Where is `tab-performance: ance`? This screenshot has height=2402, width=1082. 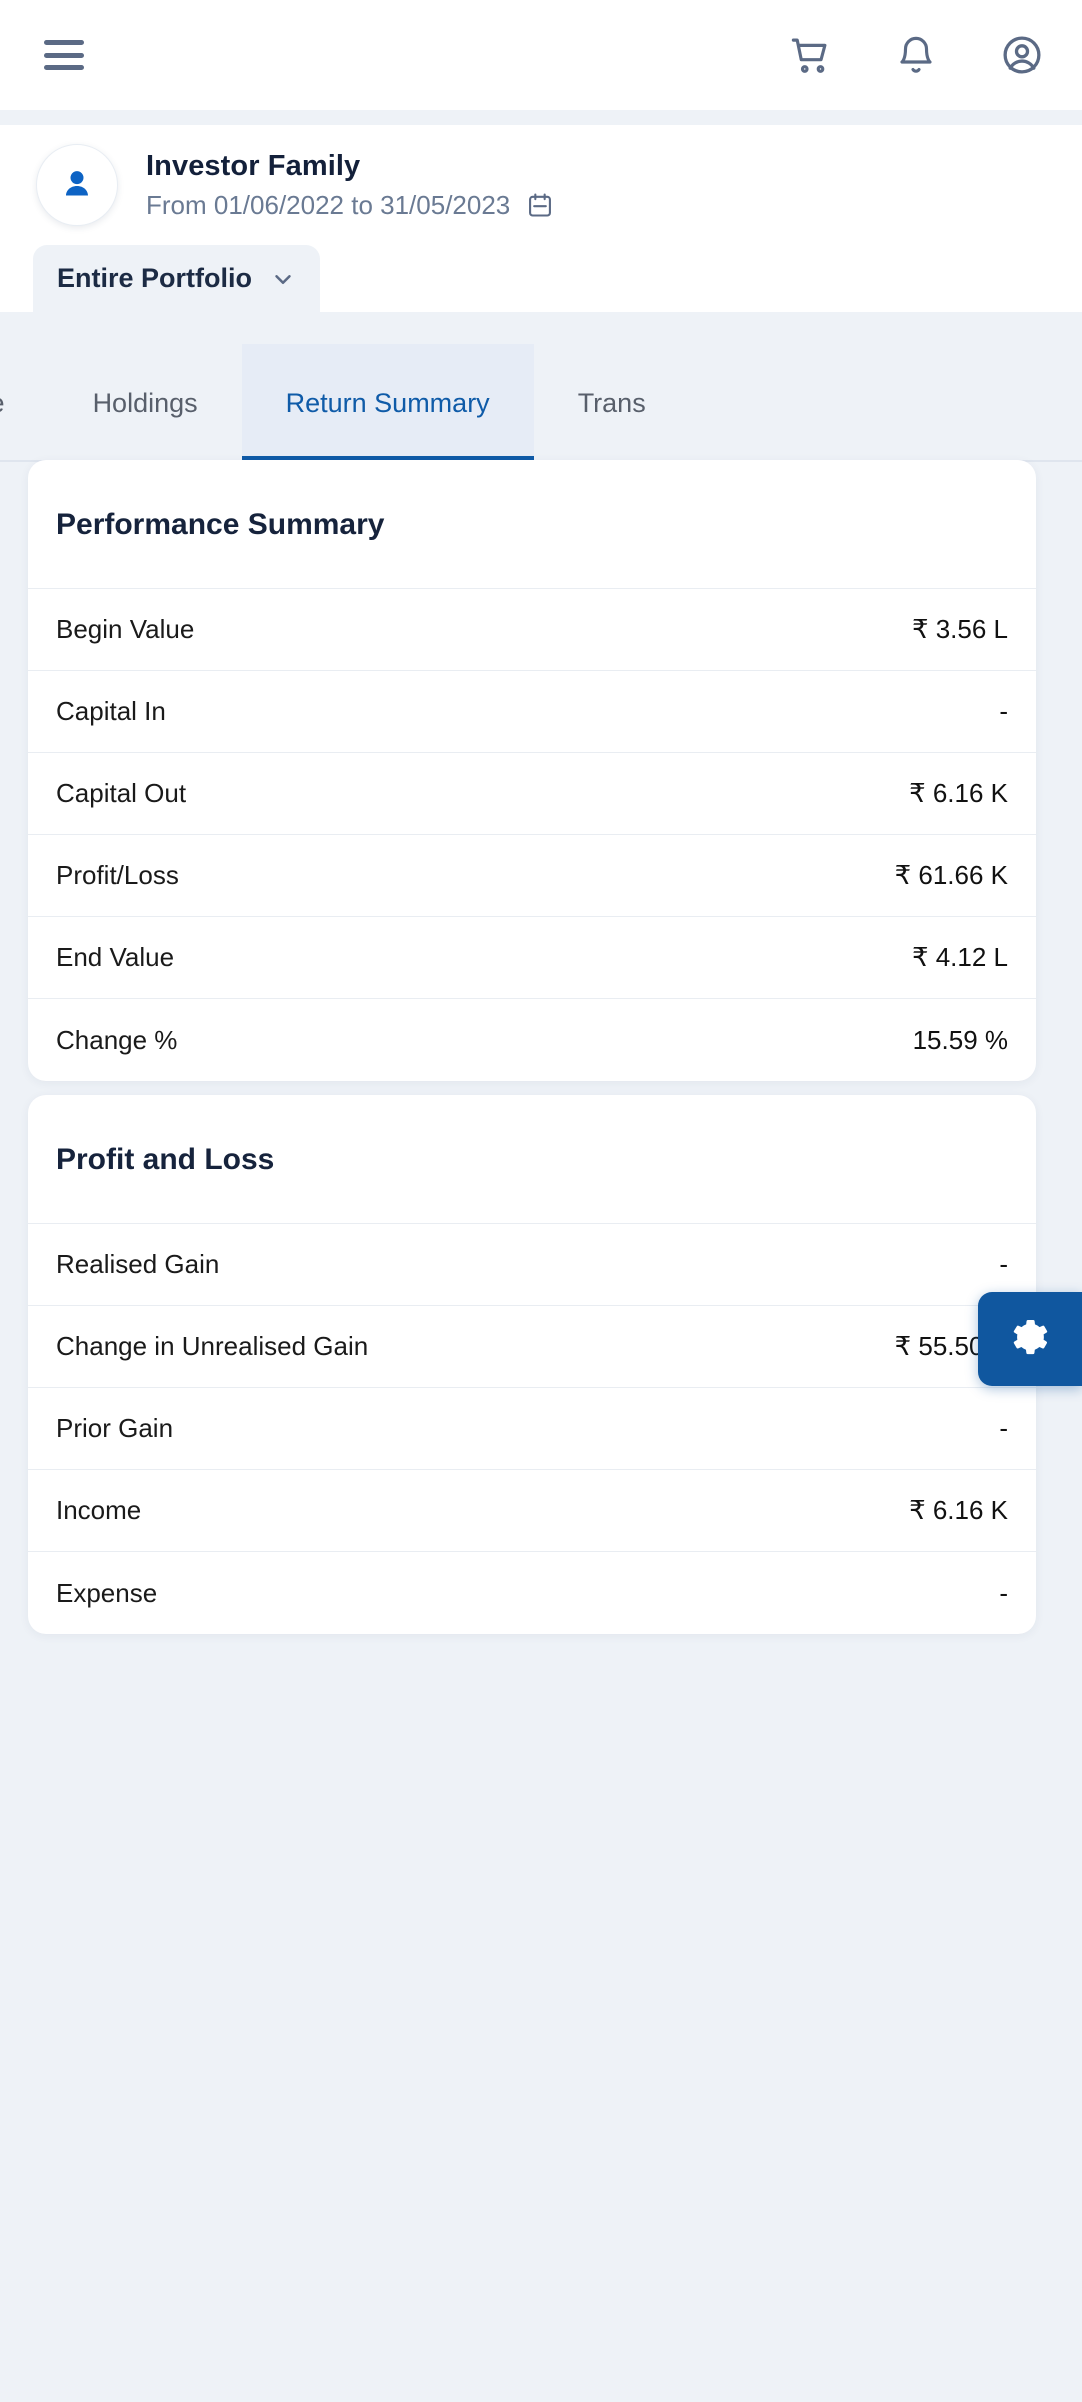 tab-performance: ance is located at coordinates (24, 403).